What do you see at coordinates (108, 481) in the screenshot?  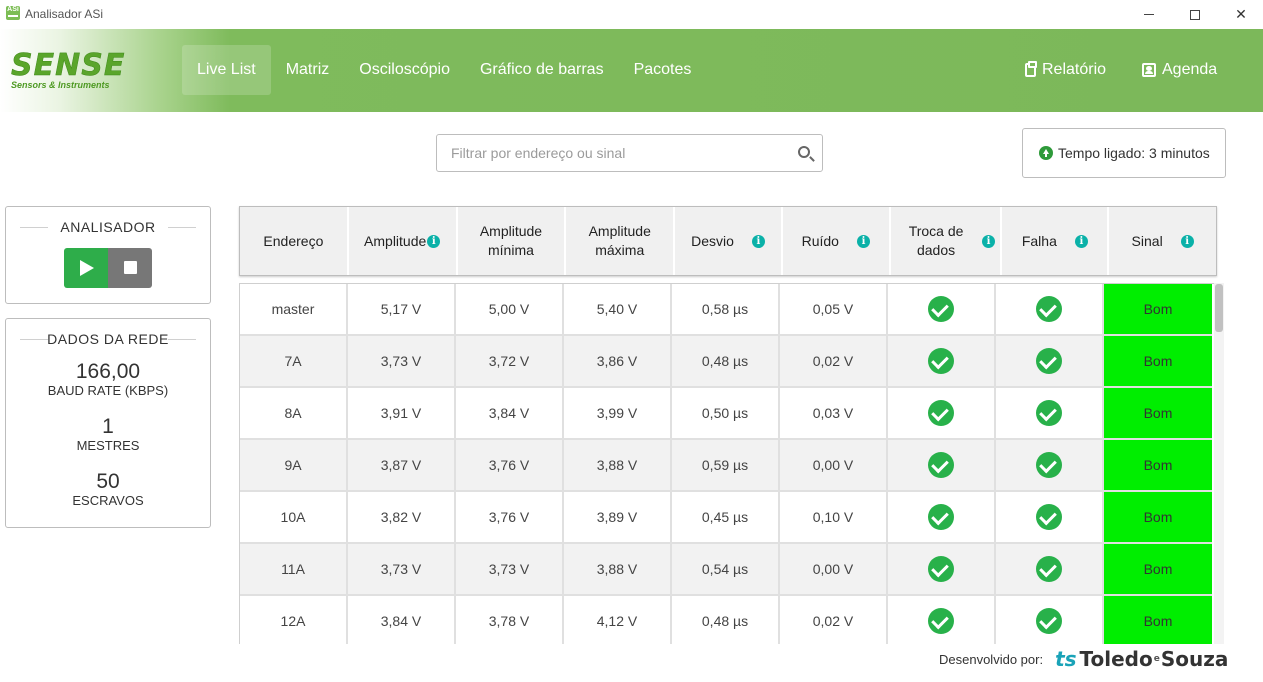 I see `slaves-value: 50` at bounding box center [108, 481].